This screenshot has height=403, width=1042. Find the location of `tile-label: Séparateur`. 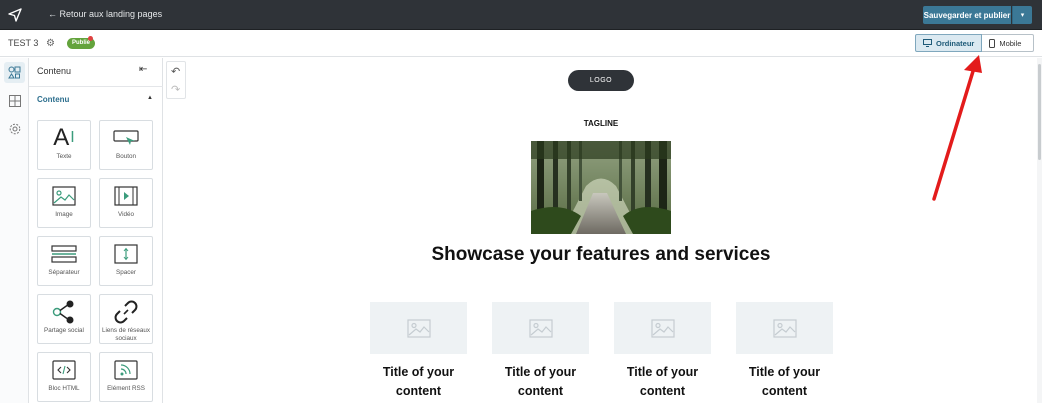

tile-label: Séparateur is located at coordinates (64, 272).